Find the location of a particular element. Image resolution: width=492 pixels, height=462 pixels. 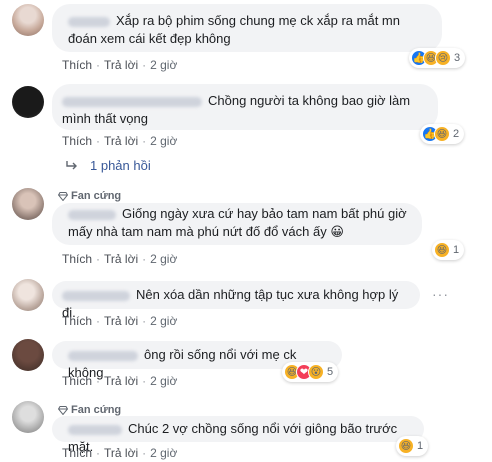

replies-count: 1 phản hồi is located at coordinates (120, 165).